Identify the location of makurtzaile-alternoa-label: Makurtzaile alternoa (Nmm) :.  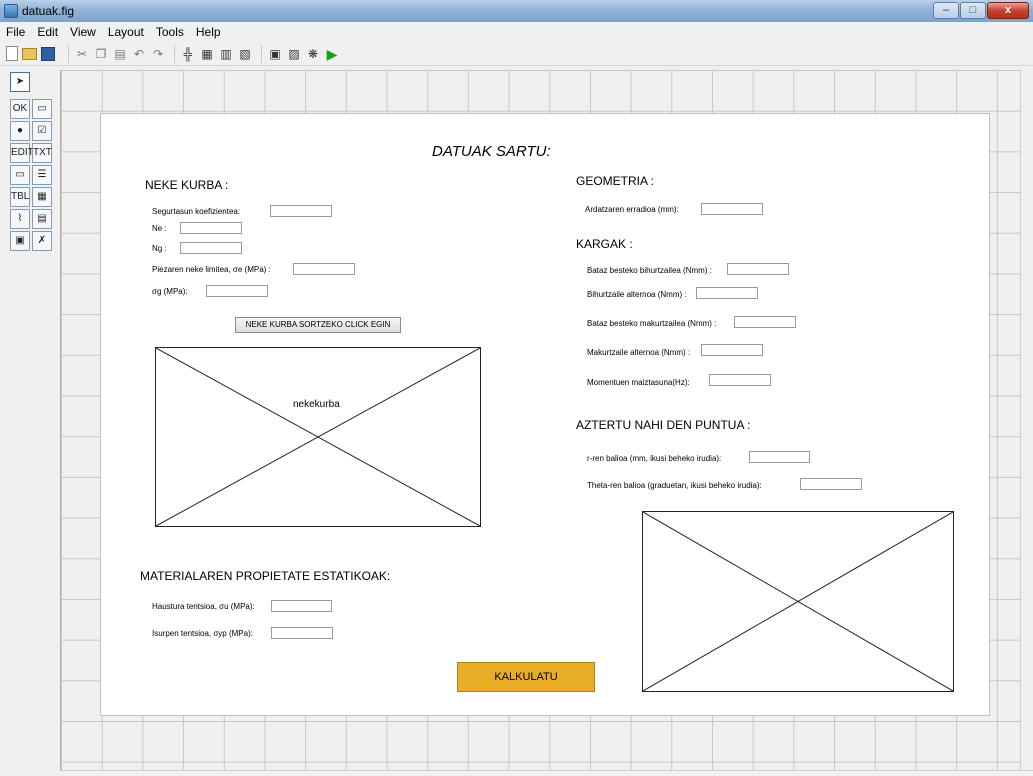
(639, 352).